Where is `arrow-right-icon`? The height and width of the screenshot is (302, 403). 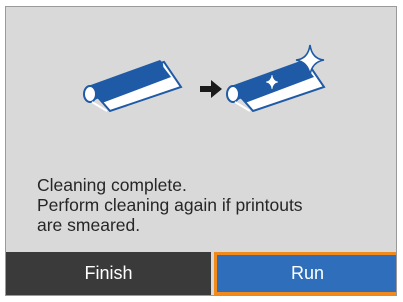 arrow-right-icon is located at coordinates (211, 89).